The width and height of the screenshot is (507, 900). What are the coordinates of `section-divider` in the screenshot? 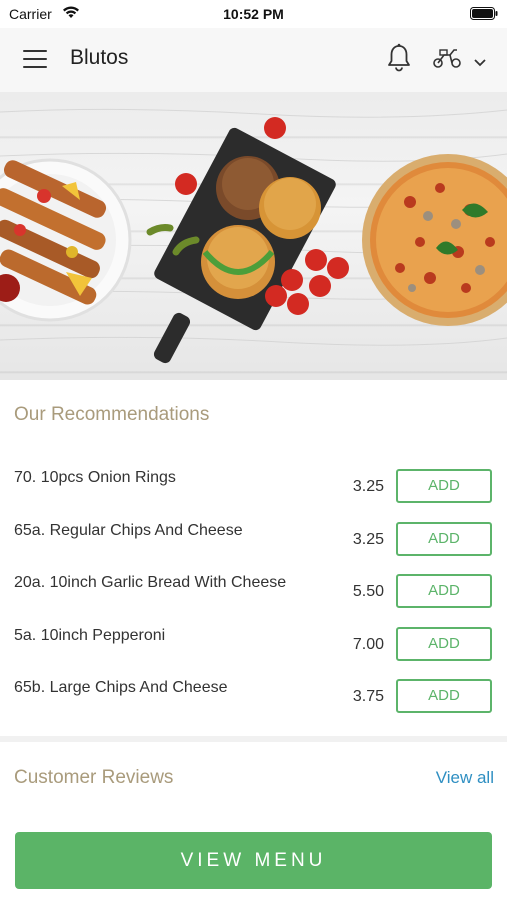 It's located at (253, 739).